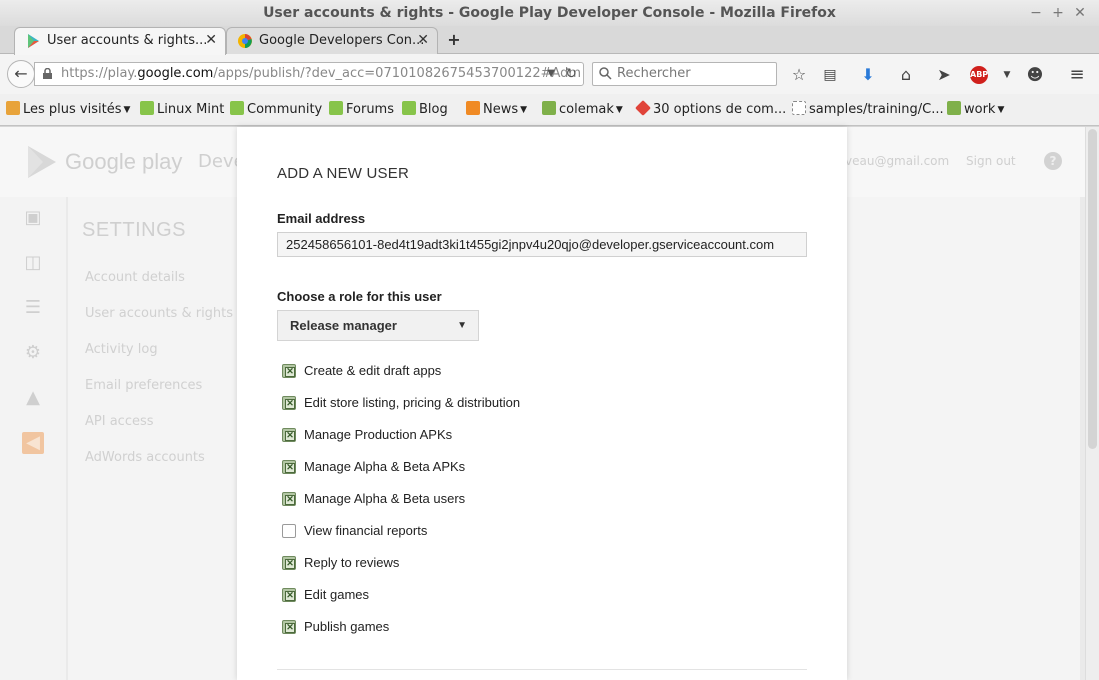 The height and width of the screenshot is (680, 1099). I want to click on database-icon: ☰, so click(33, 308).